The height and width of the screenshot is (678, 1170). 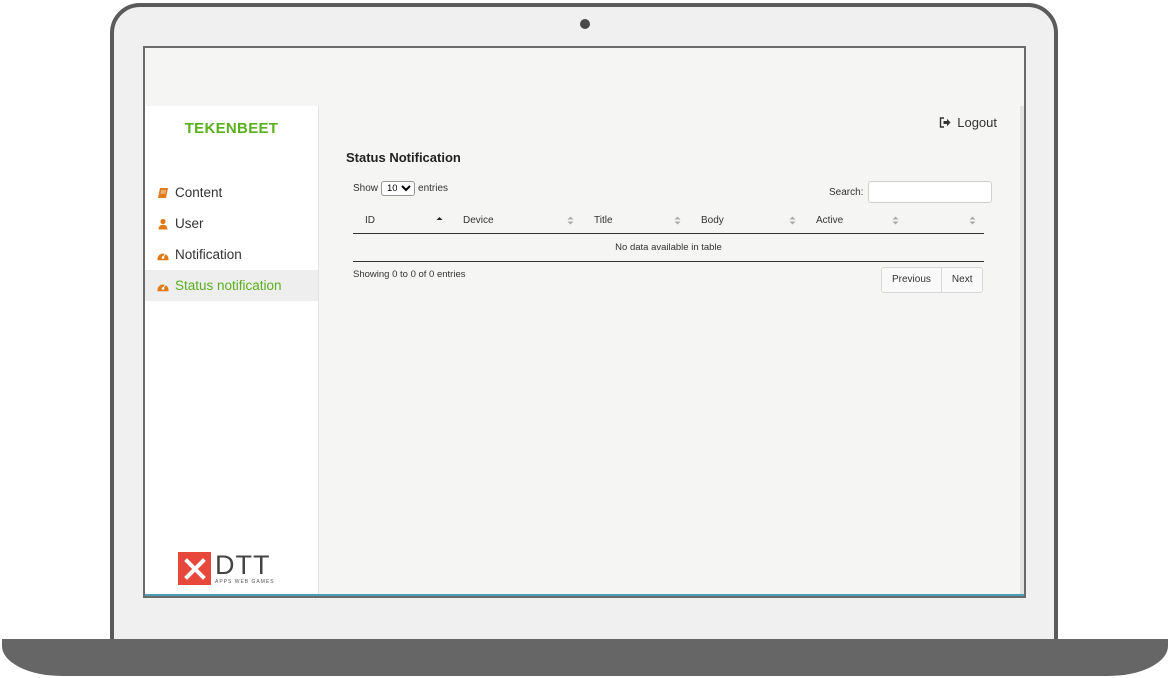 I want to click on sidebar-item-content: Content, so click(x=231, y=192).